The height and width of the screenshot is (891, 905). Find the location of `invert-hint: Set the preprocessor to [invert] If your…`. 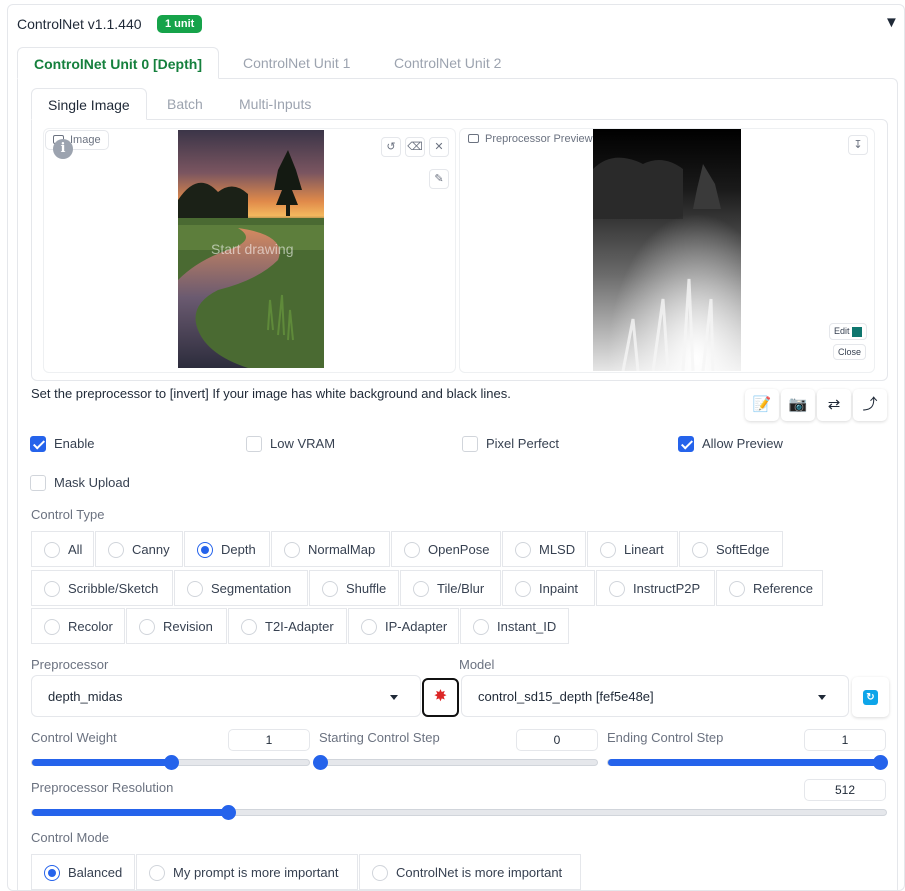

invert-hint: Set the preprocessor to [invert] If your… is located at coordinates (271, 393).